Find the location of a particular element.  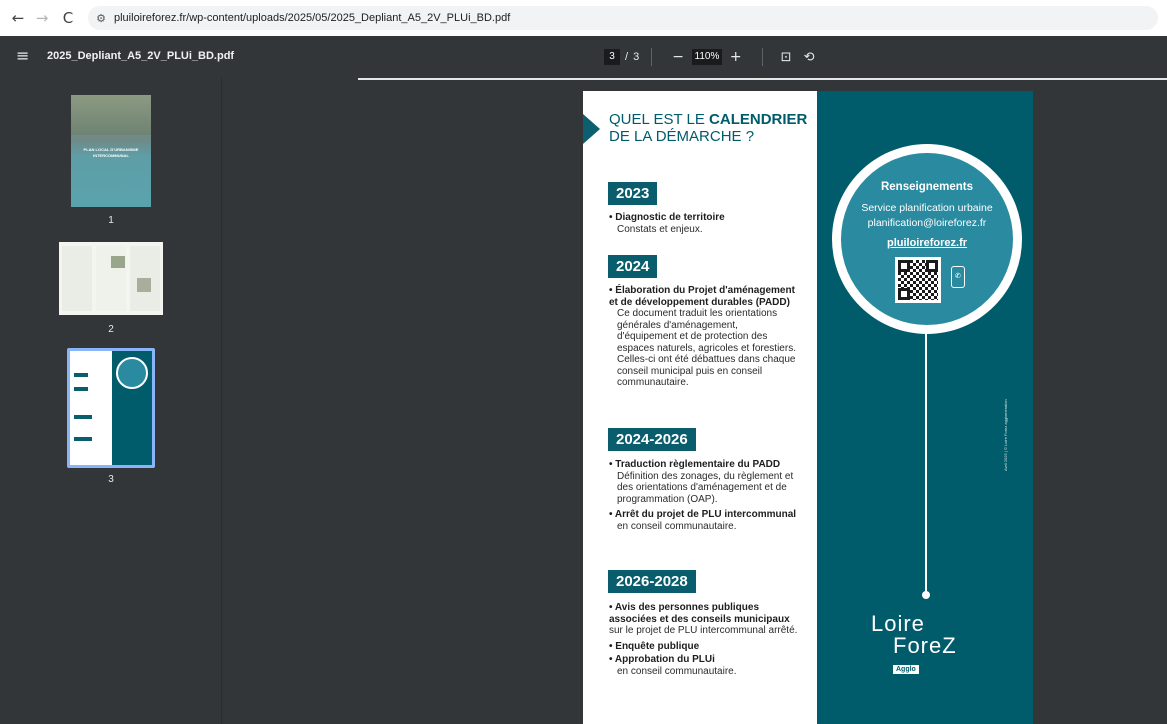

heading-bold: CALENDRIER is located at coordinates (758, 119).